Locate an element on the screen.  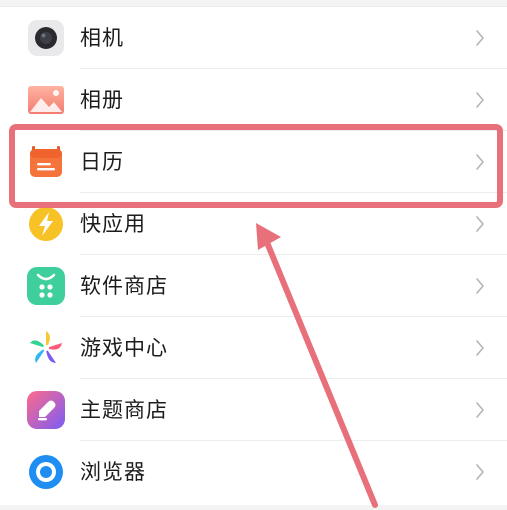
bottom-divider is located at coordinates (253, 507).